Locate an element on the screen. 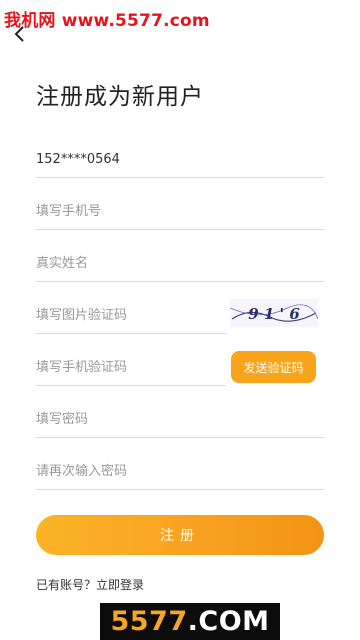 The height and width of the screenshot is (640, 360). captcha-text: 9 1 ' 6 is located at coordinates (274, 314).